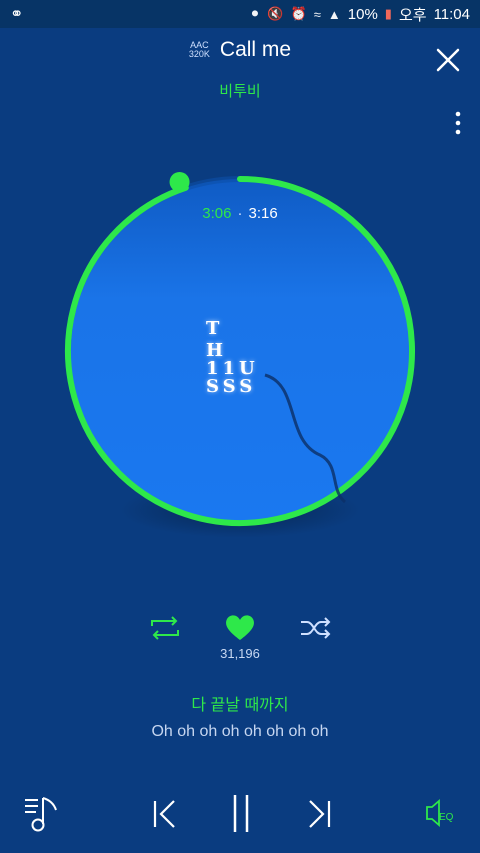 This screenshot has height=853, width=480. I want to click on playback-options, so click(240, 630).